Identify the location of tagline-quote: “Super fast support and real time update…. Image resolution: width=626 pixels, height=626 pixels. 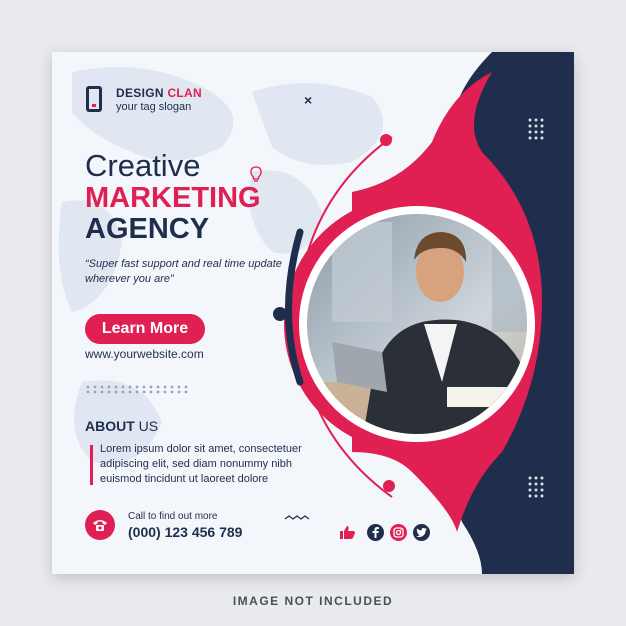
(183, 271).